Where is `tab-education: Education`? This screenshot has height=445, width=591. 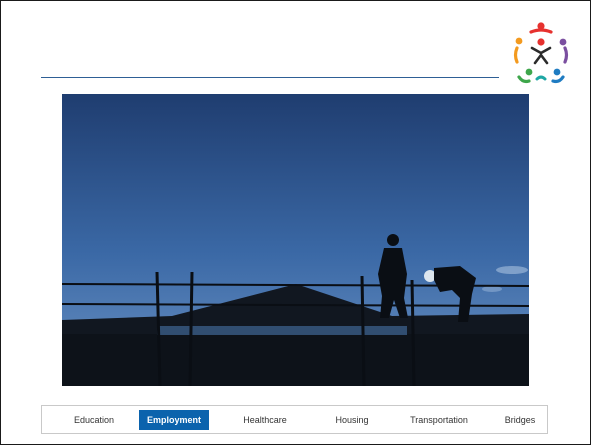 tab-education: Education is located at coordinates (94, 420).